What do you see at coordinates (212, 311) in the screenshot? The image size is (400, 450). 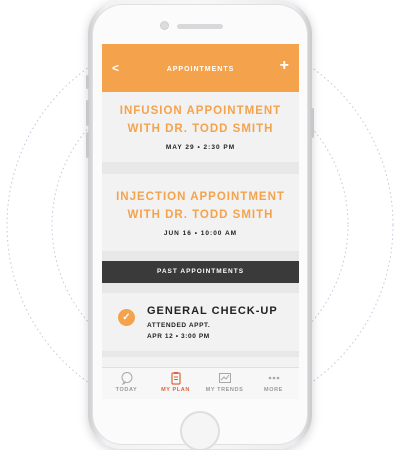 I see `past-appointment-title: GENERAL CHECK-UP` at bounding box center [212, 311].